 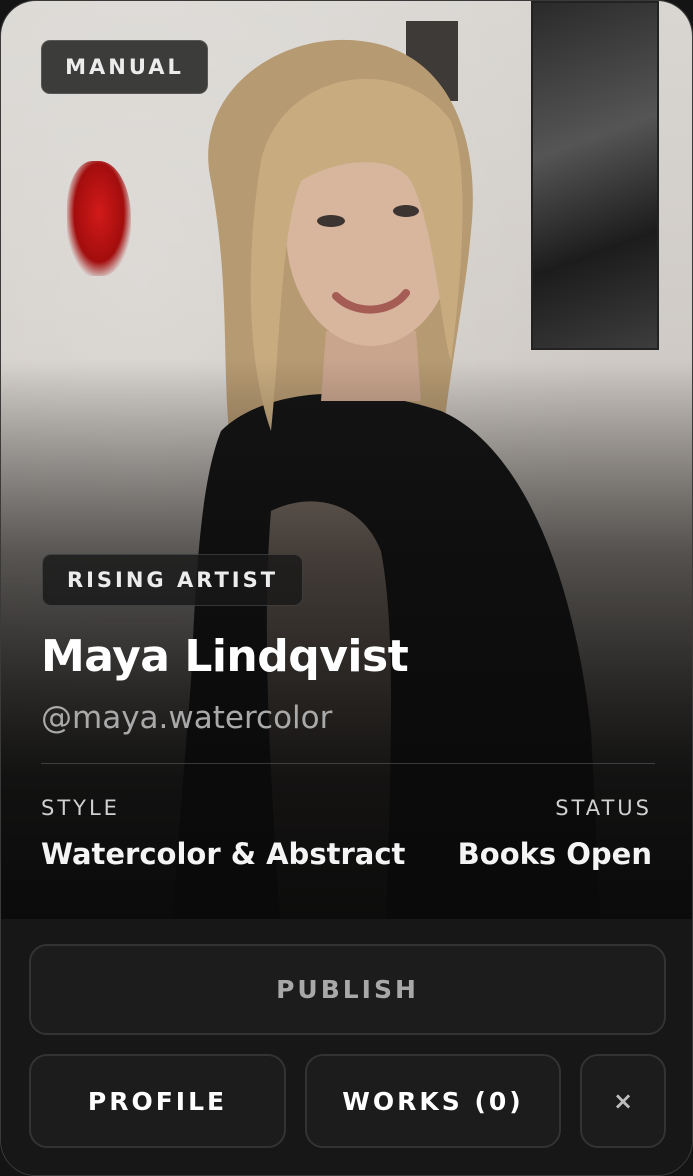 I want to click on close-icon: ×, so click(x=623, y=1101).